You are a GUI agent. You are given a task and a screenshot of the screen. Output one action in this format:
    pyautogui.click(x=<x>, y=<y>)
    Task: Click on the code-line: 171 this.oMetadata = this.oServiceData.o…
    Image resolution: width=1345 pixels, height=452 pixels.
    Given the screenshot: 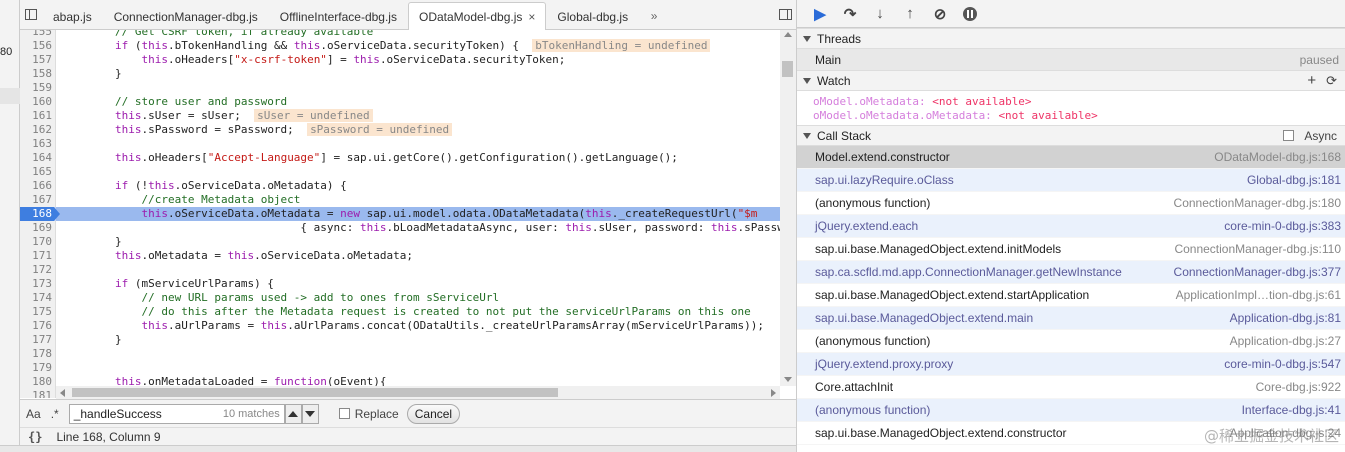 What is the action you would take?
    pyautogui.click(x=400, y=256)
    